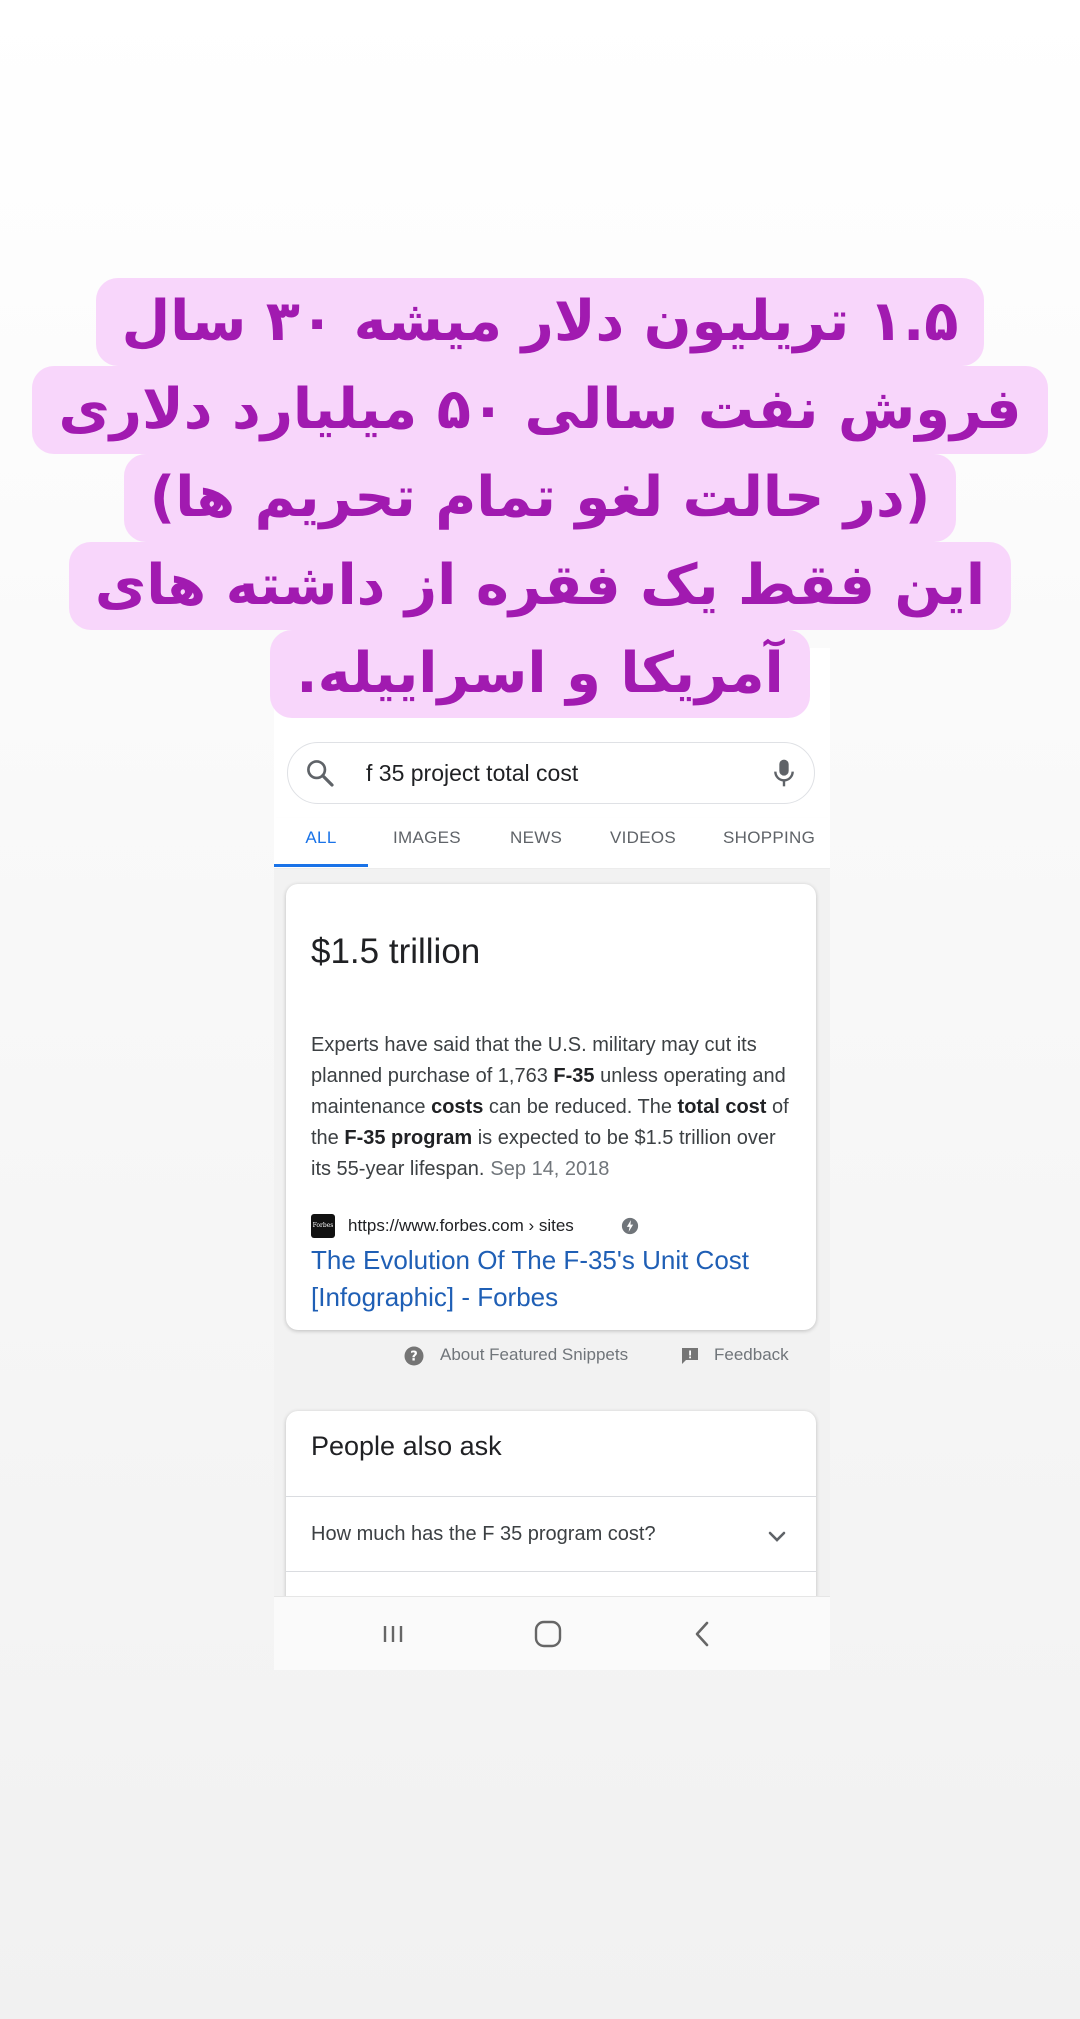  I want to click on snippet-date: Sep 14, 2018, so click(550, 1169).